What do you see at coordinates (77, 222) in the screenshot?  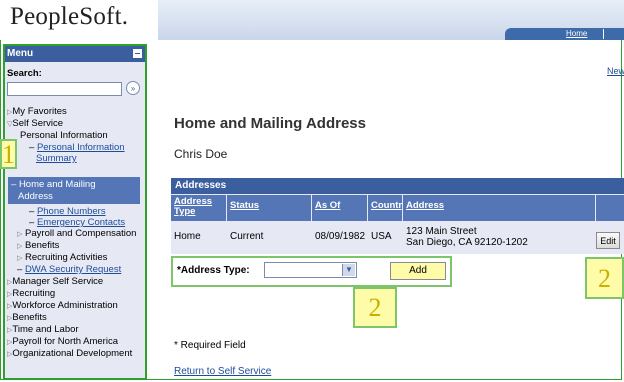 I see `menu-item-emergency-contacts: – Emergency Contacts` at bounding box center [77, 222].